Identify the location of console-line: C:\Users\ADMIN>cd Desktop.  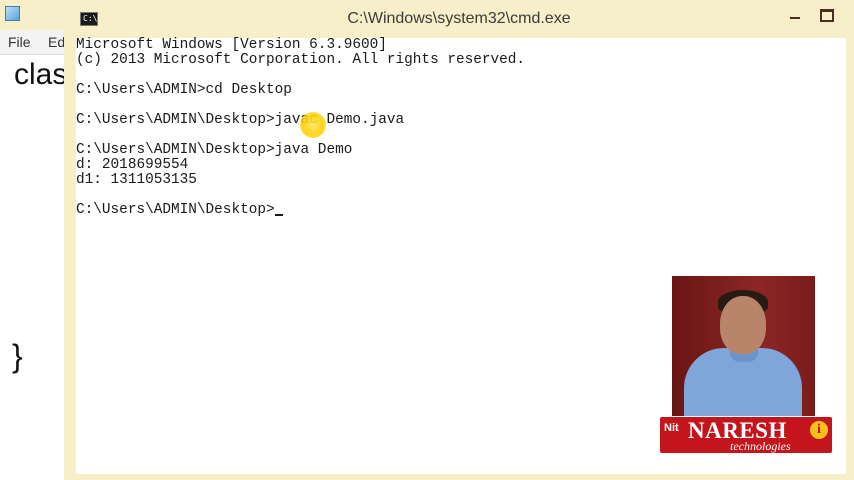
(184, 90).